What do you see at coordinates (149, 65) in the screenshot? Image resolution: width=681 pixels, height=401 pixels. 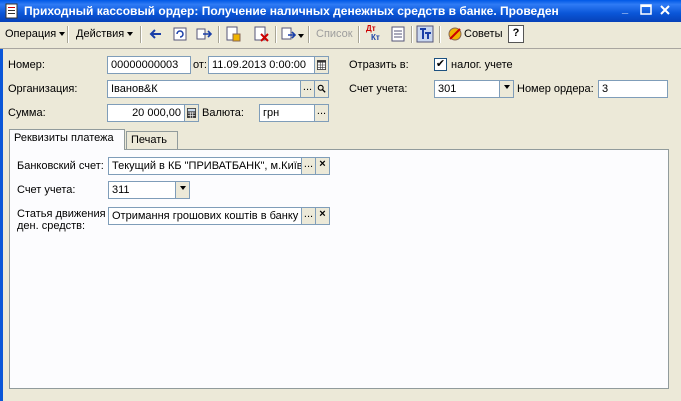 I see `number-field: 00000000003` at bounding box center [149, 65].